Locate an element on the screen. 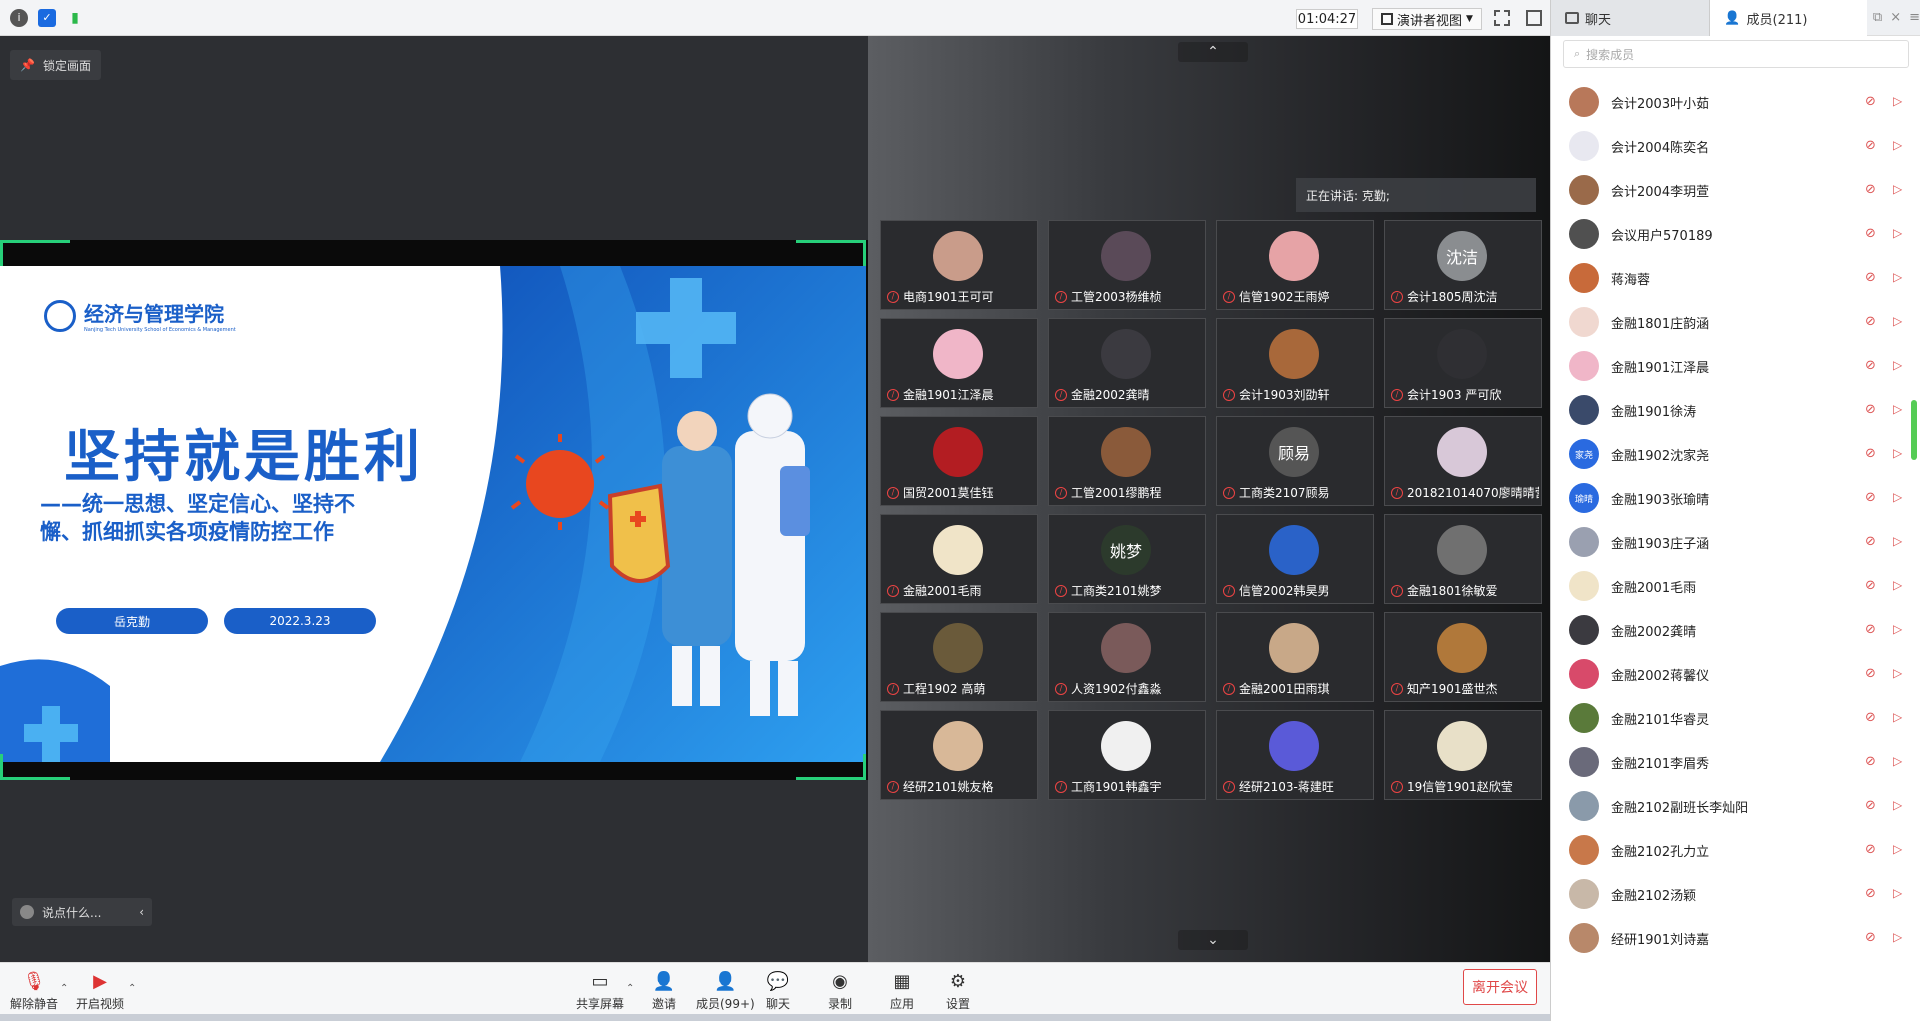 The height and width of the screenshot is (1021, 1920). gallery-scroll-up-button: ⌃ is located at coordinates (1213, 52).